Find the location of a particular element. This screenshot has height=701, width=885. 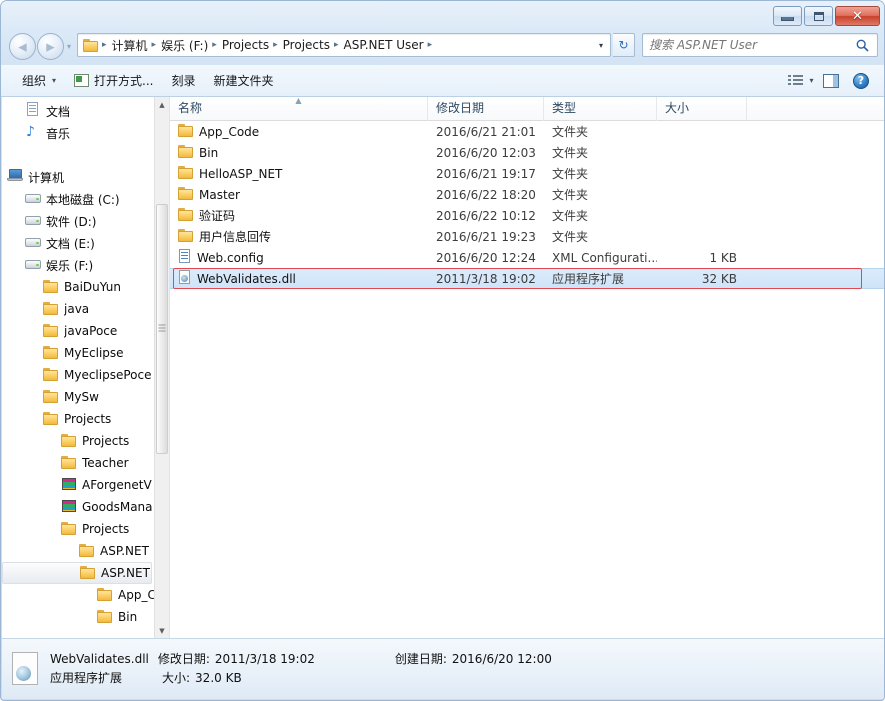

tree-item--: 文档 is located at coordinates (78, 111).